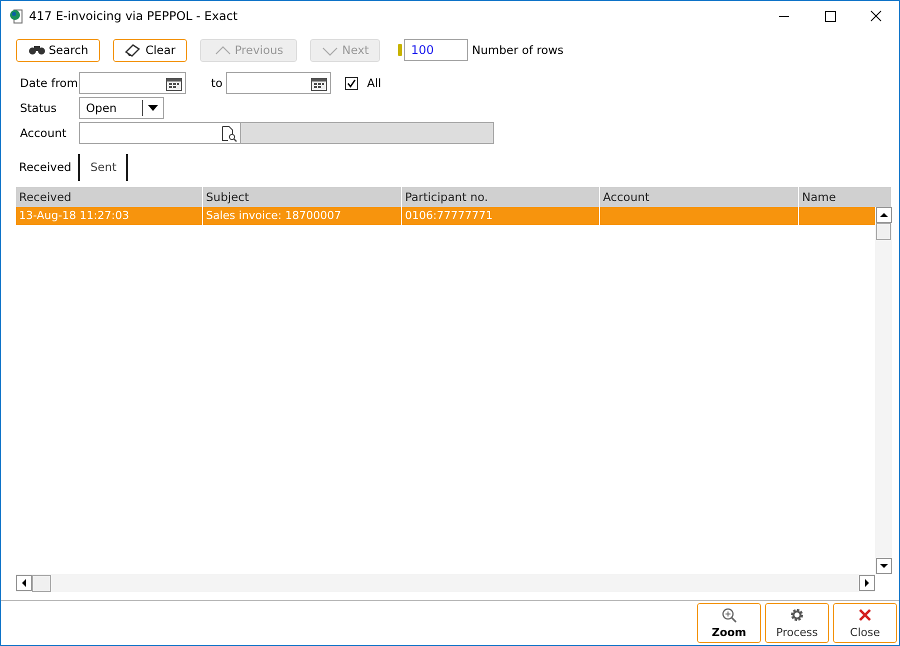  Describe the element at coordinates (374, 83) in the screenshot. I see `all-label: All` at that location.